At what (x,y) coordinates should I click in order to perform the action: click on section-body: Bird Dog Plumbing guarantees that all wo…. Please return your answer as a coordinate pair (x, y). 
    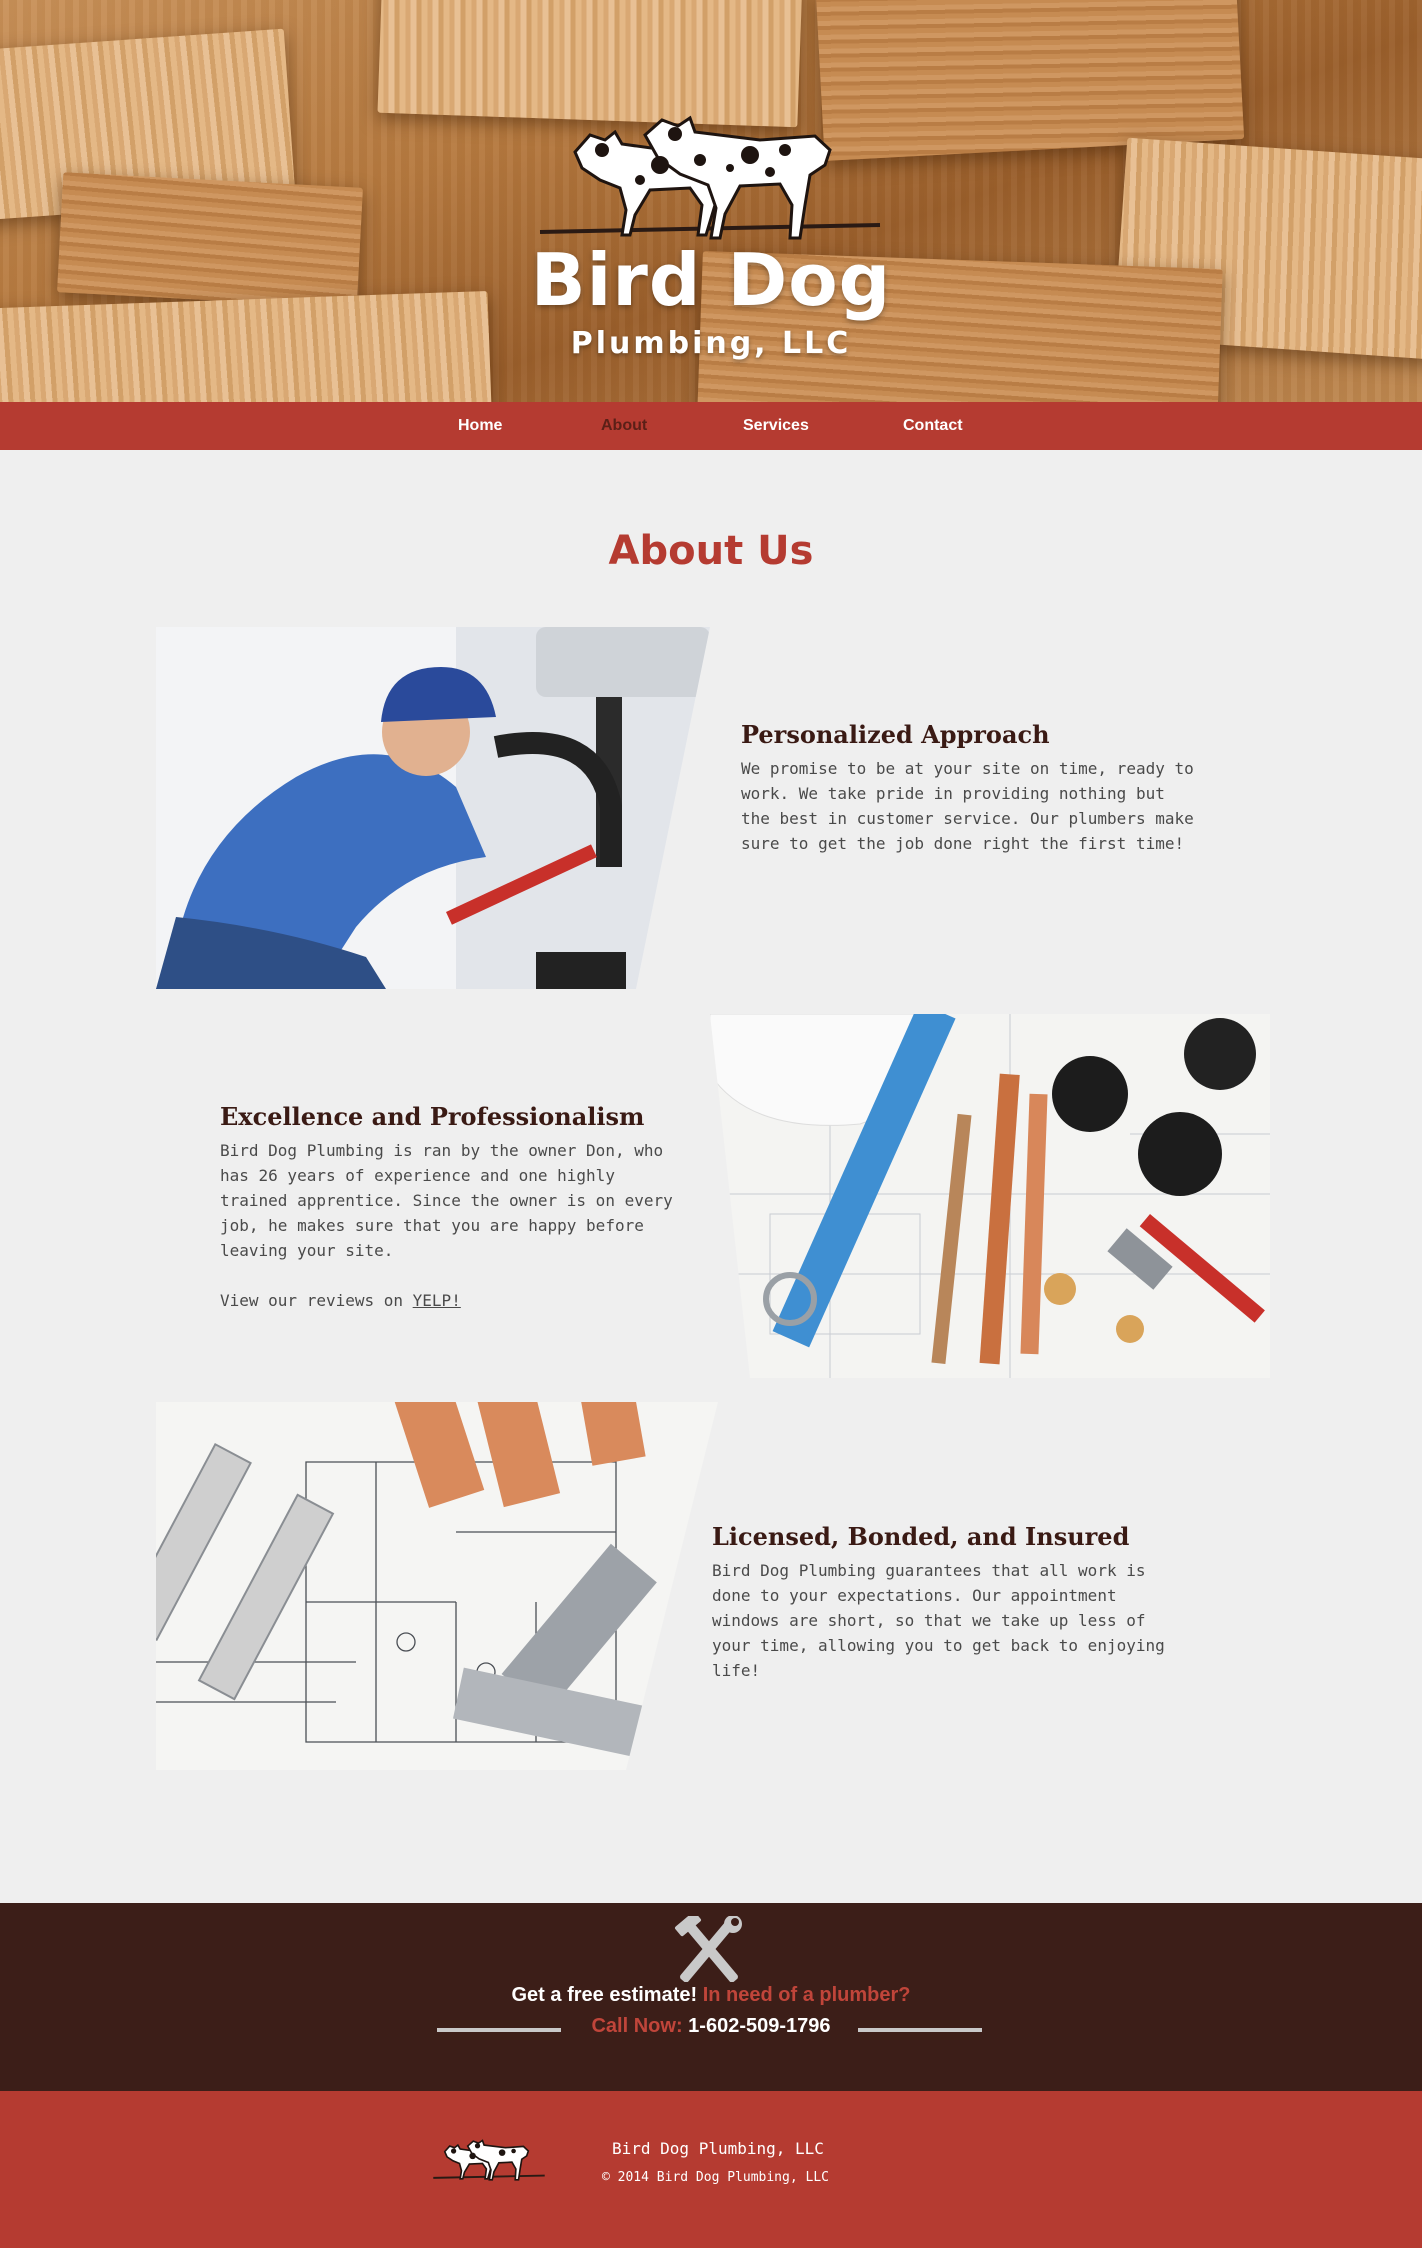
    Looking at the image, I should click on (938, 1620).